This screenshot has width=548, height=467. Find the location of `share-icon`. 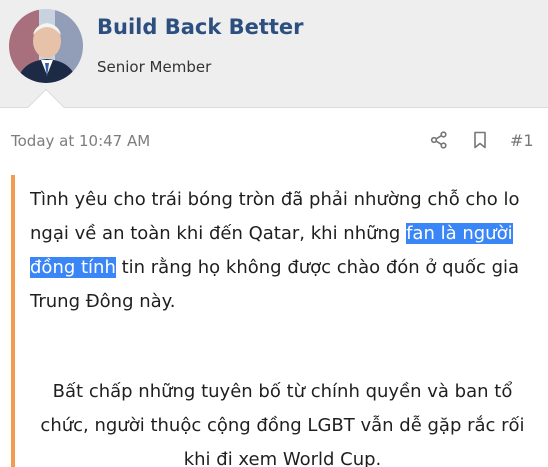

share-icon is located at coordinates (438, 140).